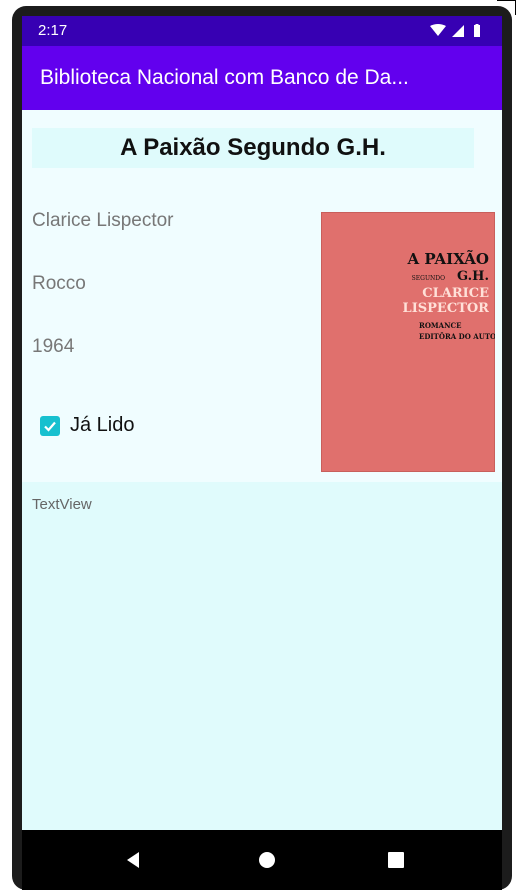 This screenshot has height=890, width=529. Describe the element at coordinates (262, 31) in the screenshot. I see `status-bar: 2:17` at that location.